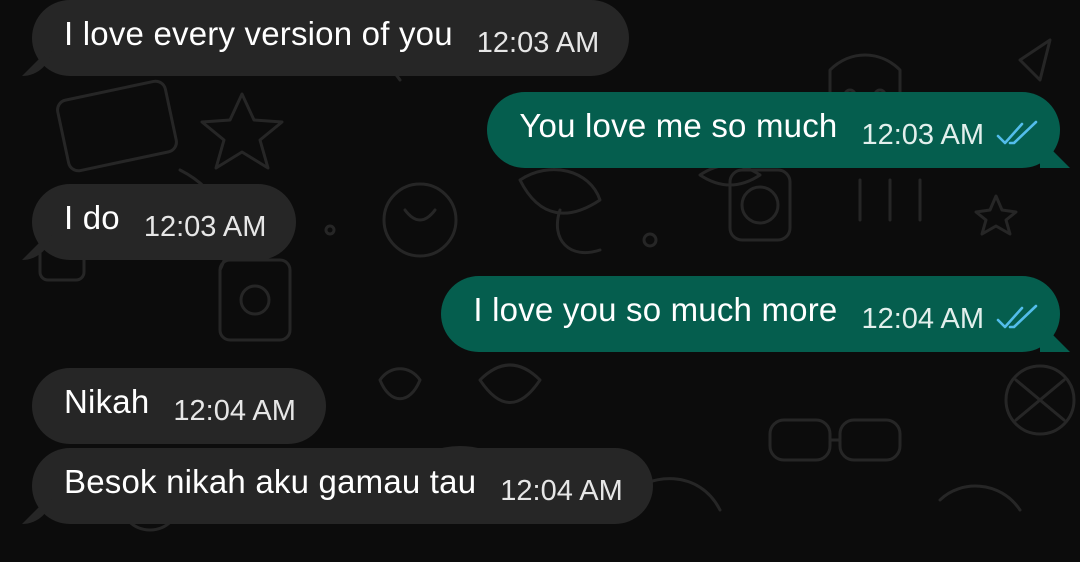 This screenshot has width=1080, height=562. I want to click on outgoing-message: You love me so much 12:03 AM, so click(773, 130).